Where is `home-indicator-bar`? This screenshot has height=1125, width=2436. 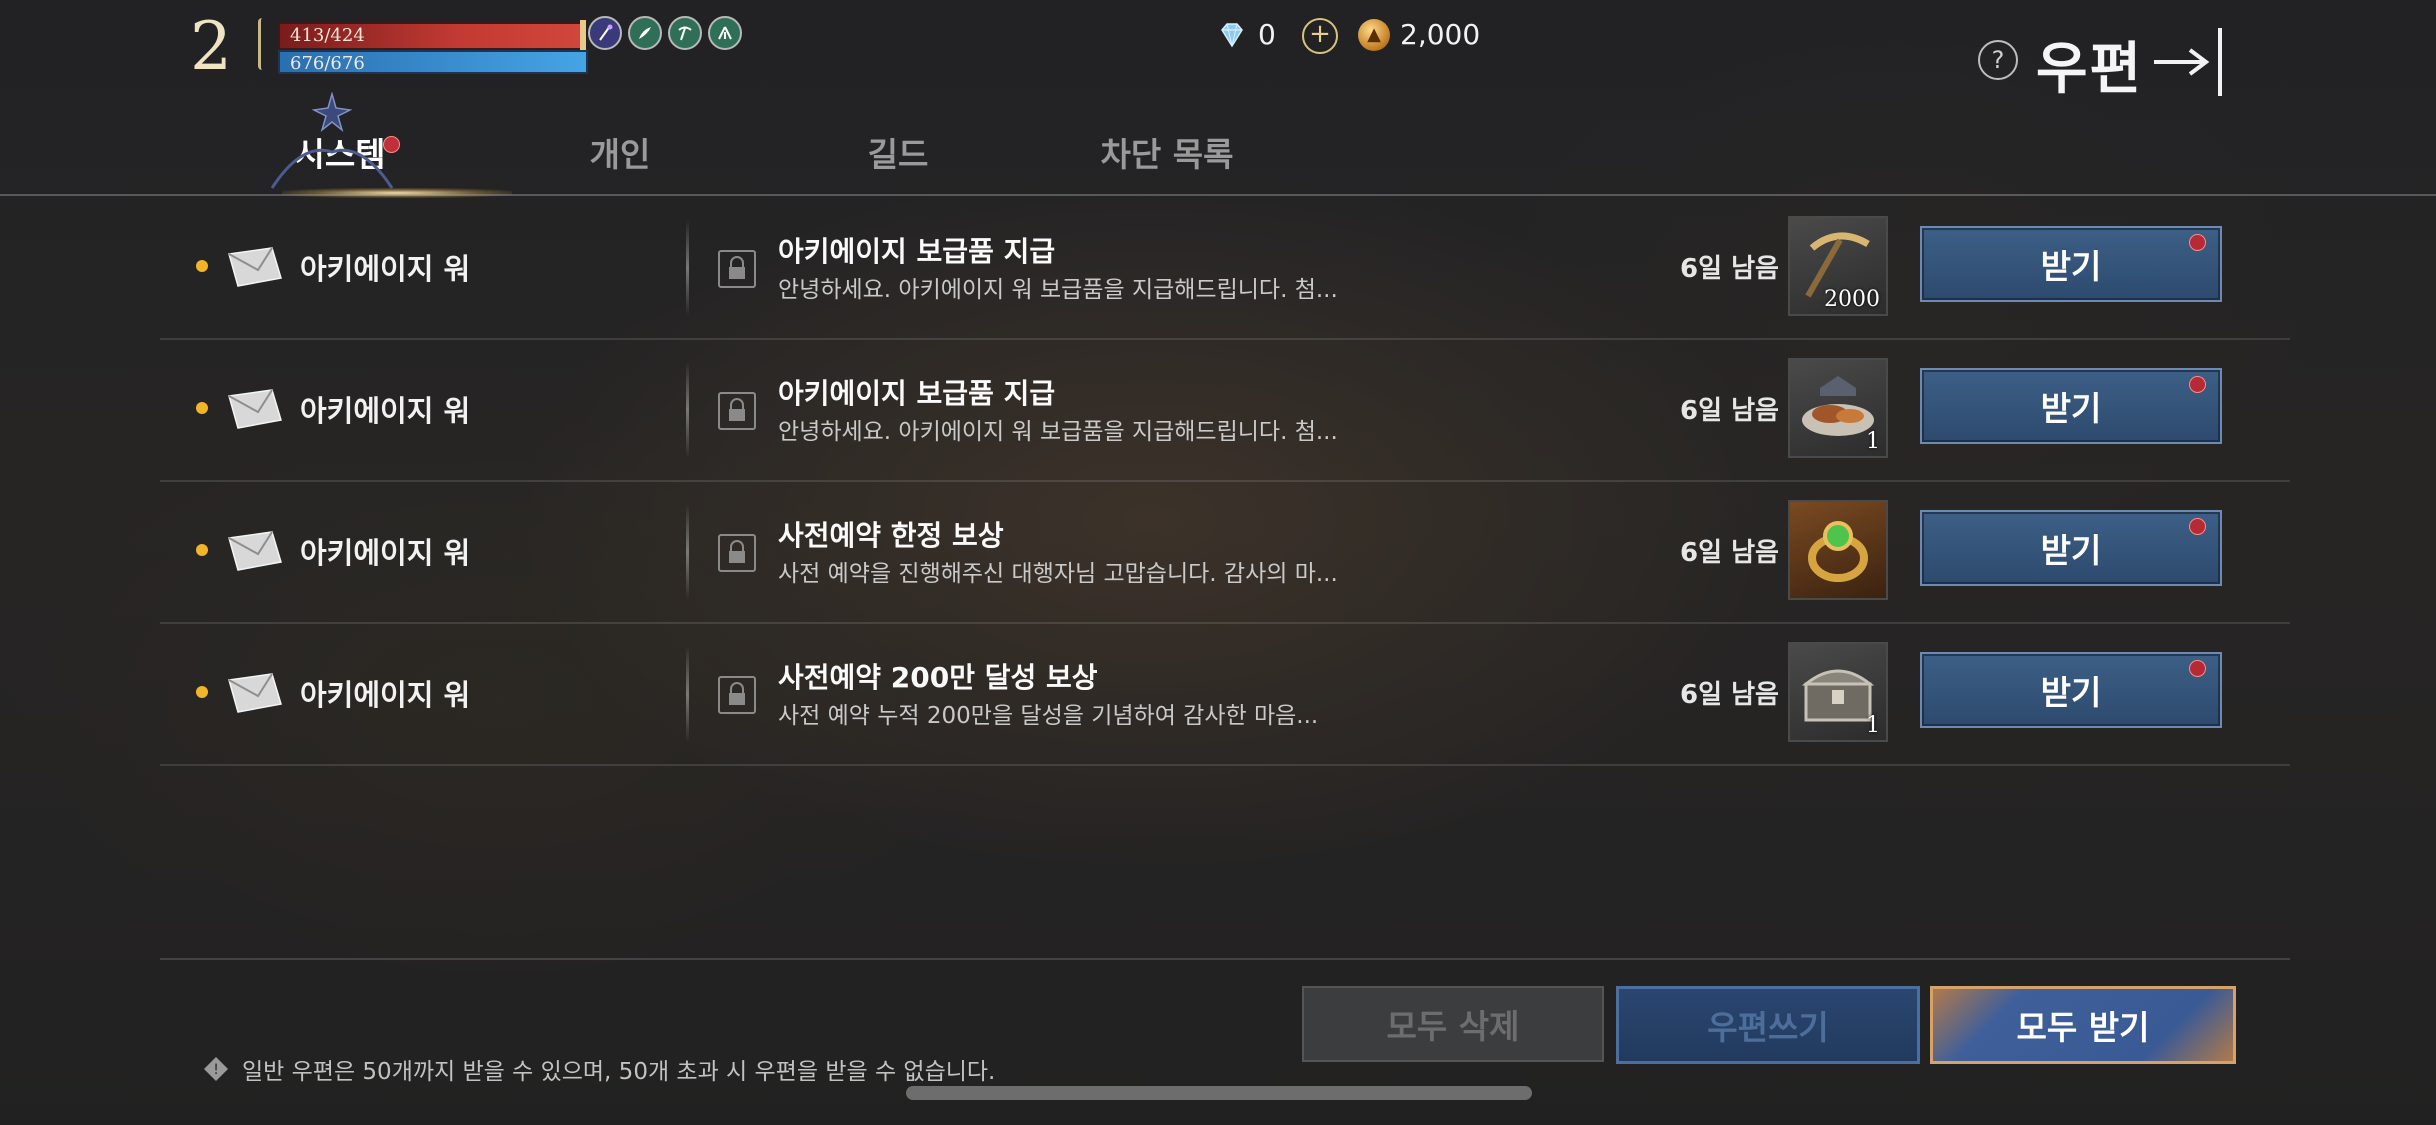
home-indicator-bar is located at coordinates (1219, 1093).